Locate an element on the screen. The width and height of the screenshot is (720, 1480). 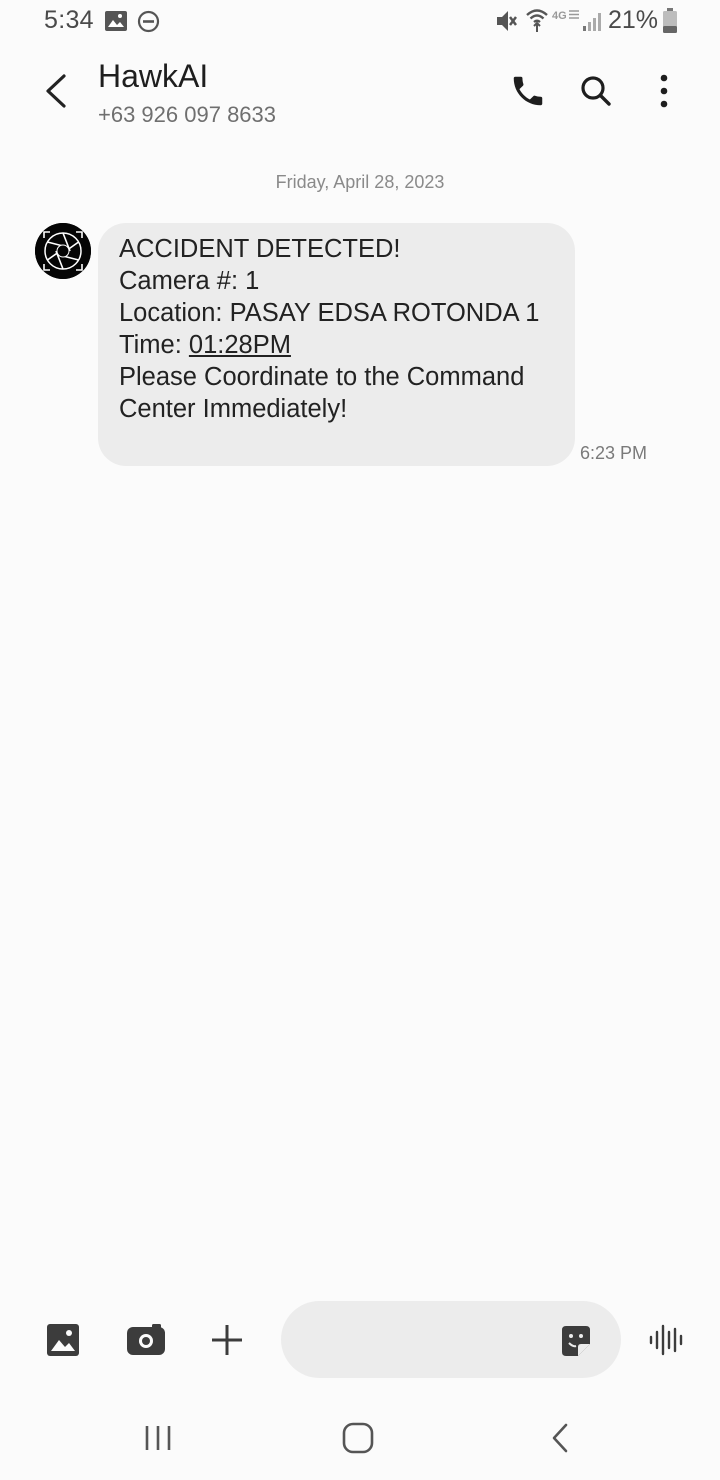
recent-apps-icon is located at coordinates (158, 1438).